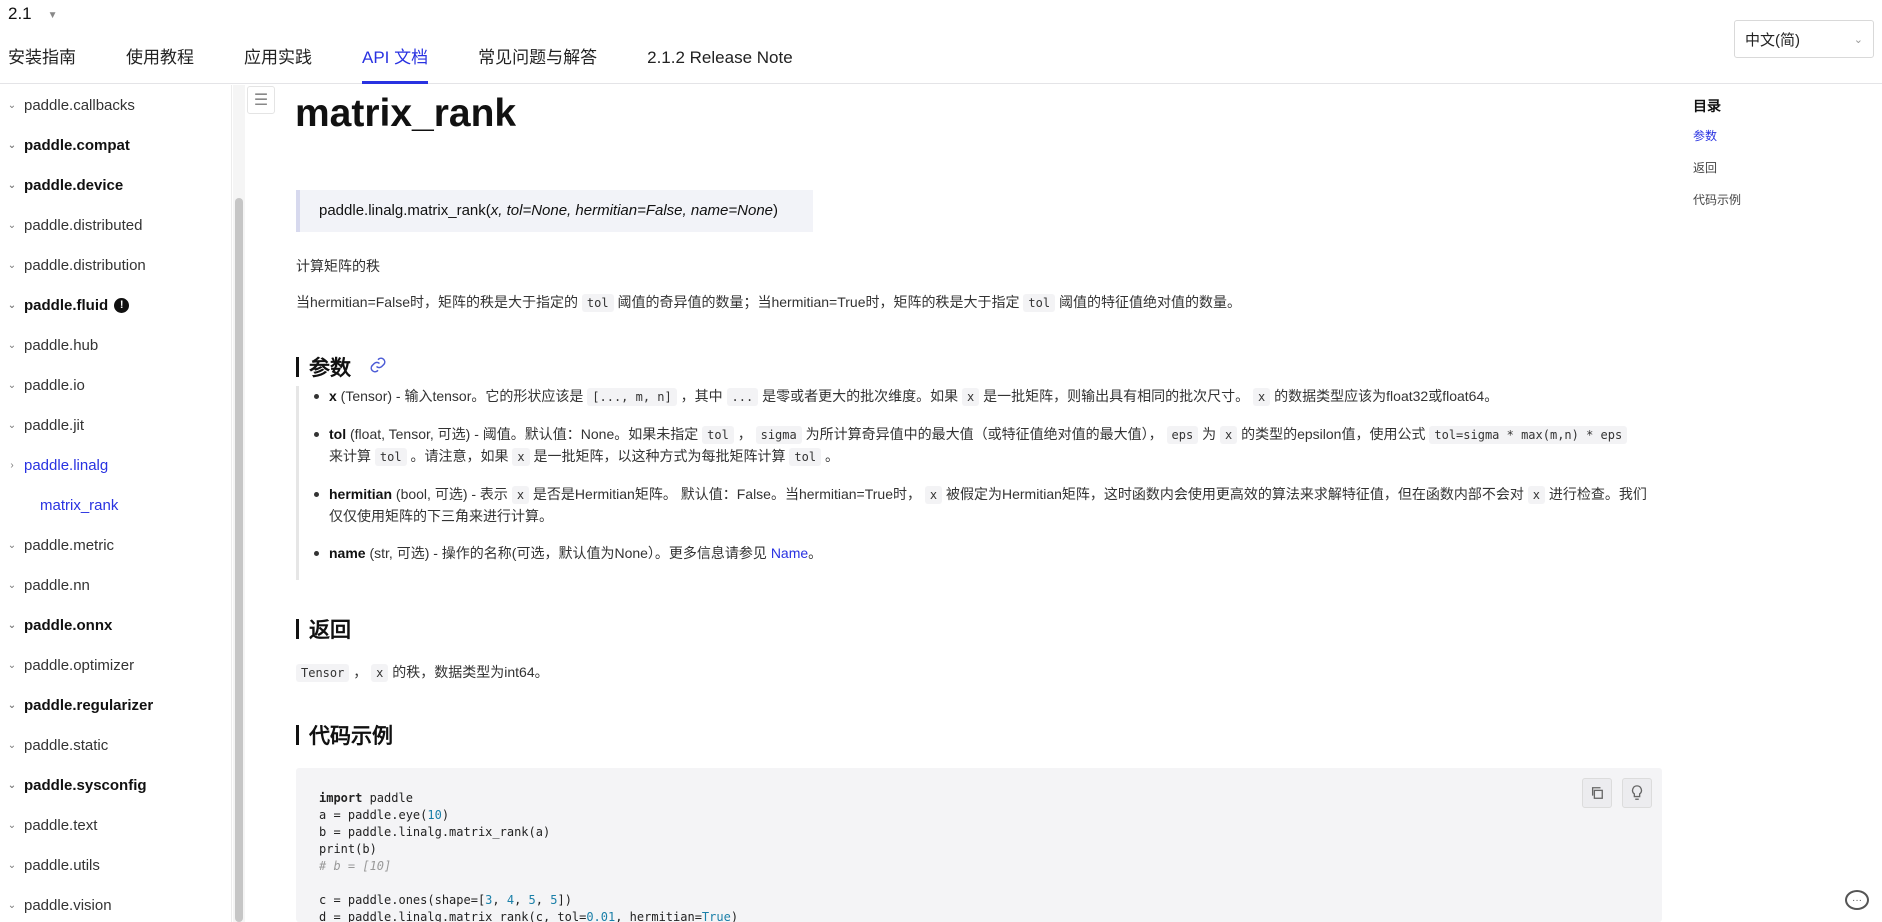  I want to click on param-text: 的数据类型应该为float32或float64。, so click(1384, 396).